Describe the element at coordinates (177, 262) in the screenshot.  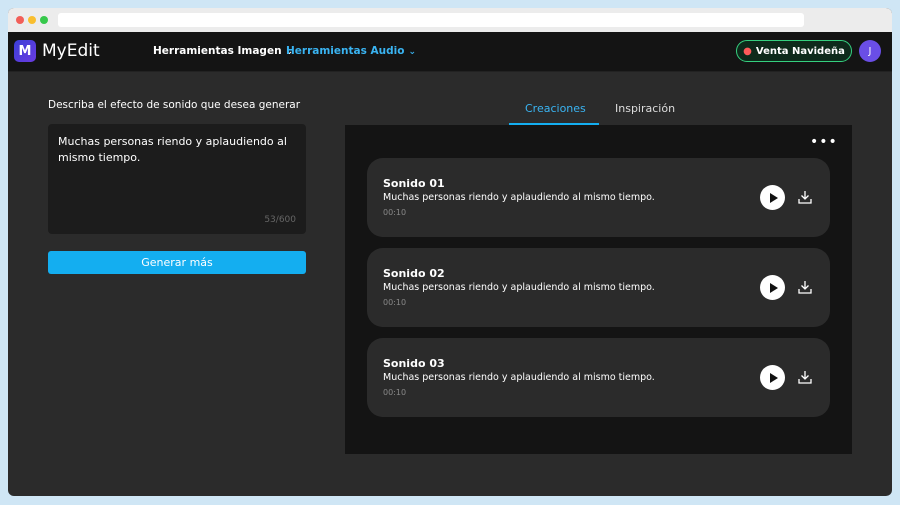
I see `generate-more-button: Generar más` at that location.